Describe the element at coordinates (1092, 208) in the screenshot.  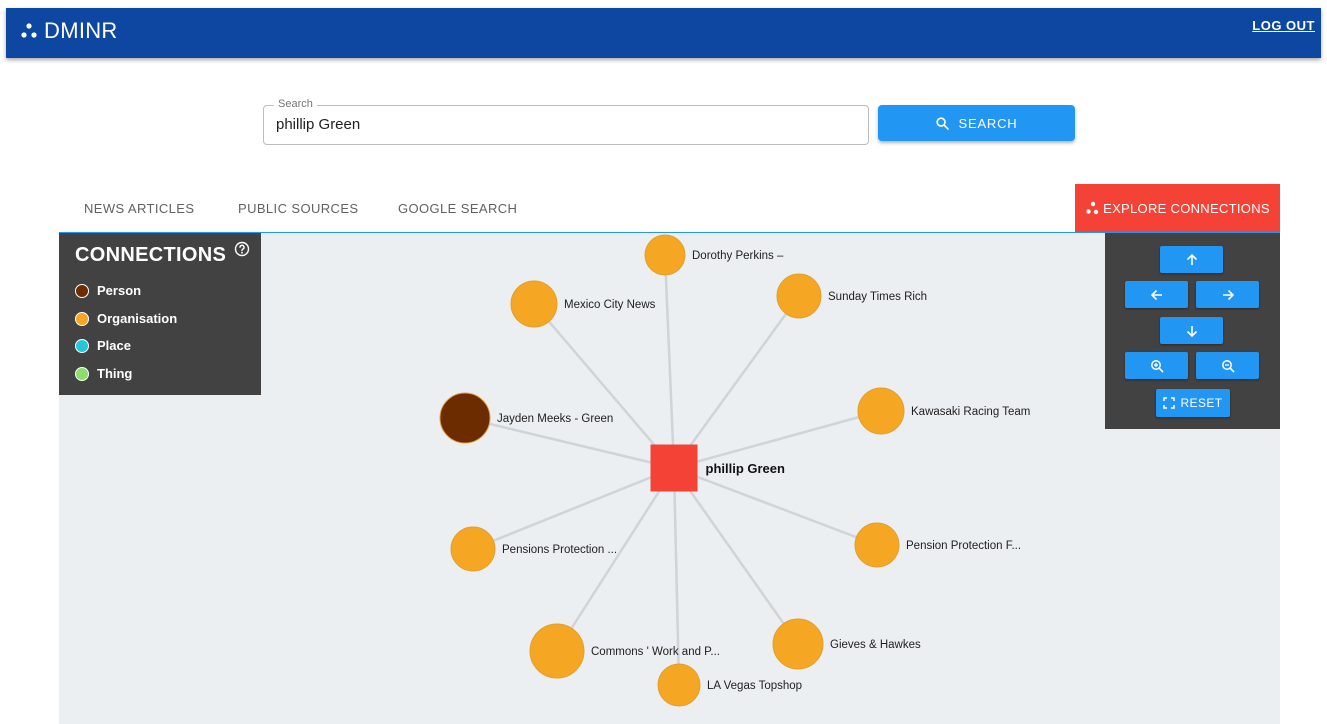
I see `connections-icon` at that location.